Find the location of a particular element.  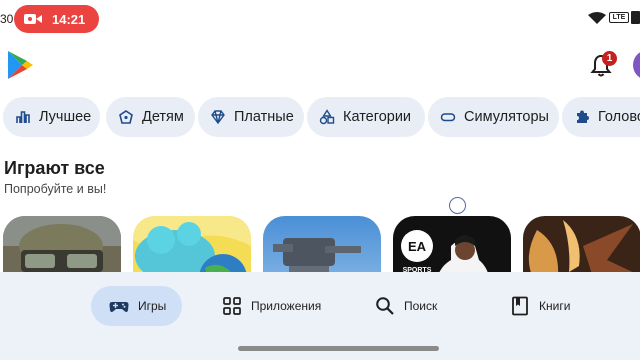

apps-grid-icon is located at coordinates (232, 306).